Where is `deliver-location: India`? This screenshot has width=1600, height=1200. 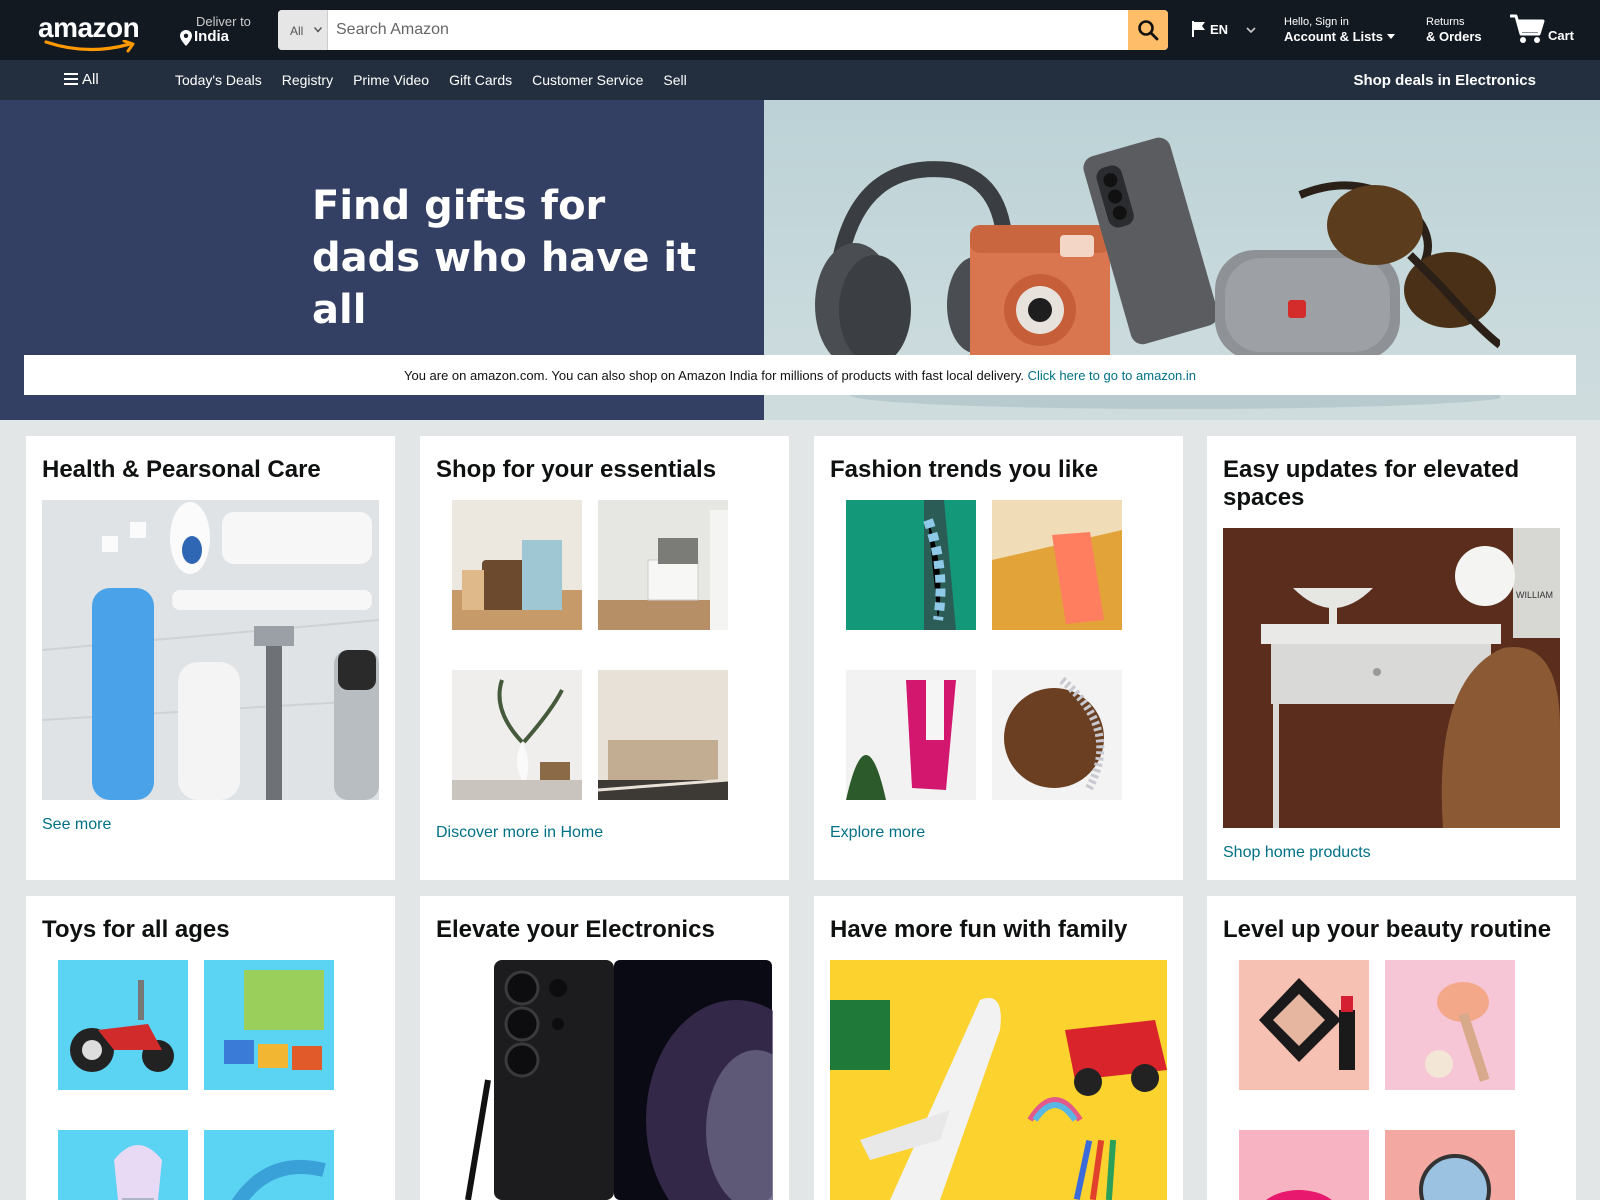
deliver-location: India is located at coordinates (212, 36).